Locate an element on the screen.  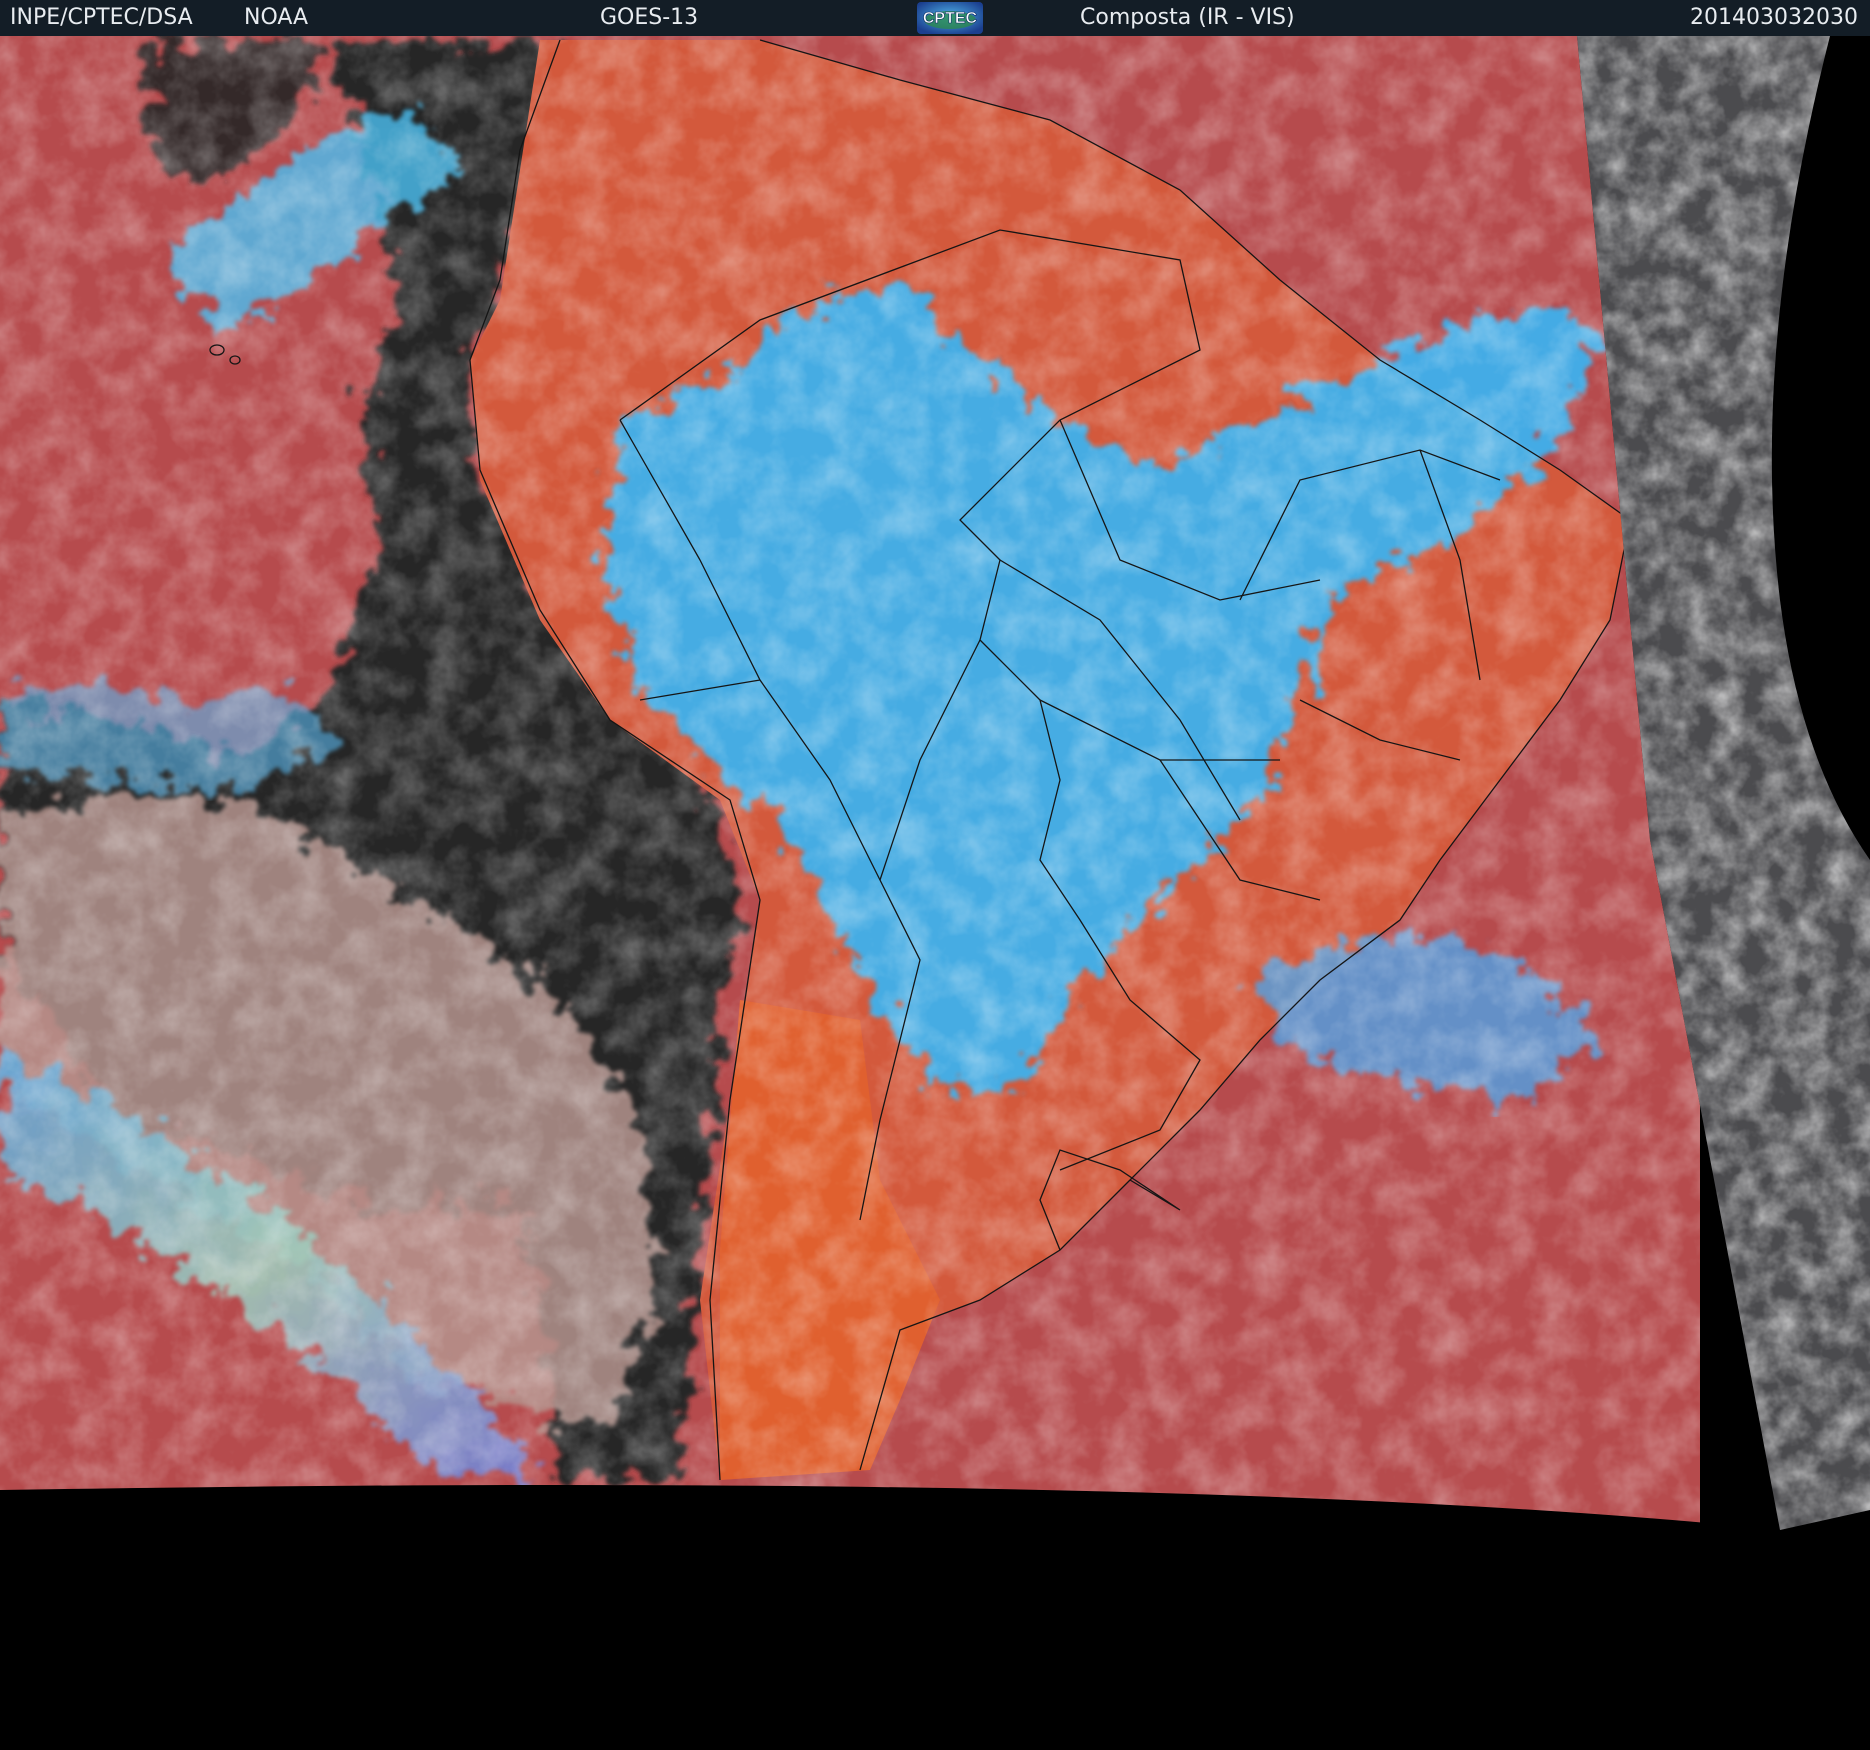
timestamp-label: 201403032030 is located at coordinates (1774, 17).